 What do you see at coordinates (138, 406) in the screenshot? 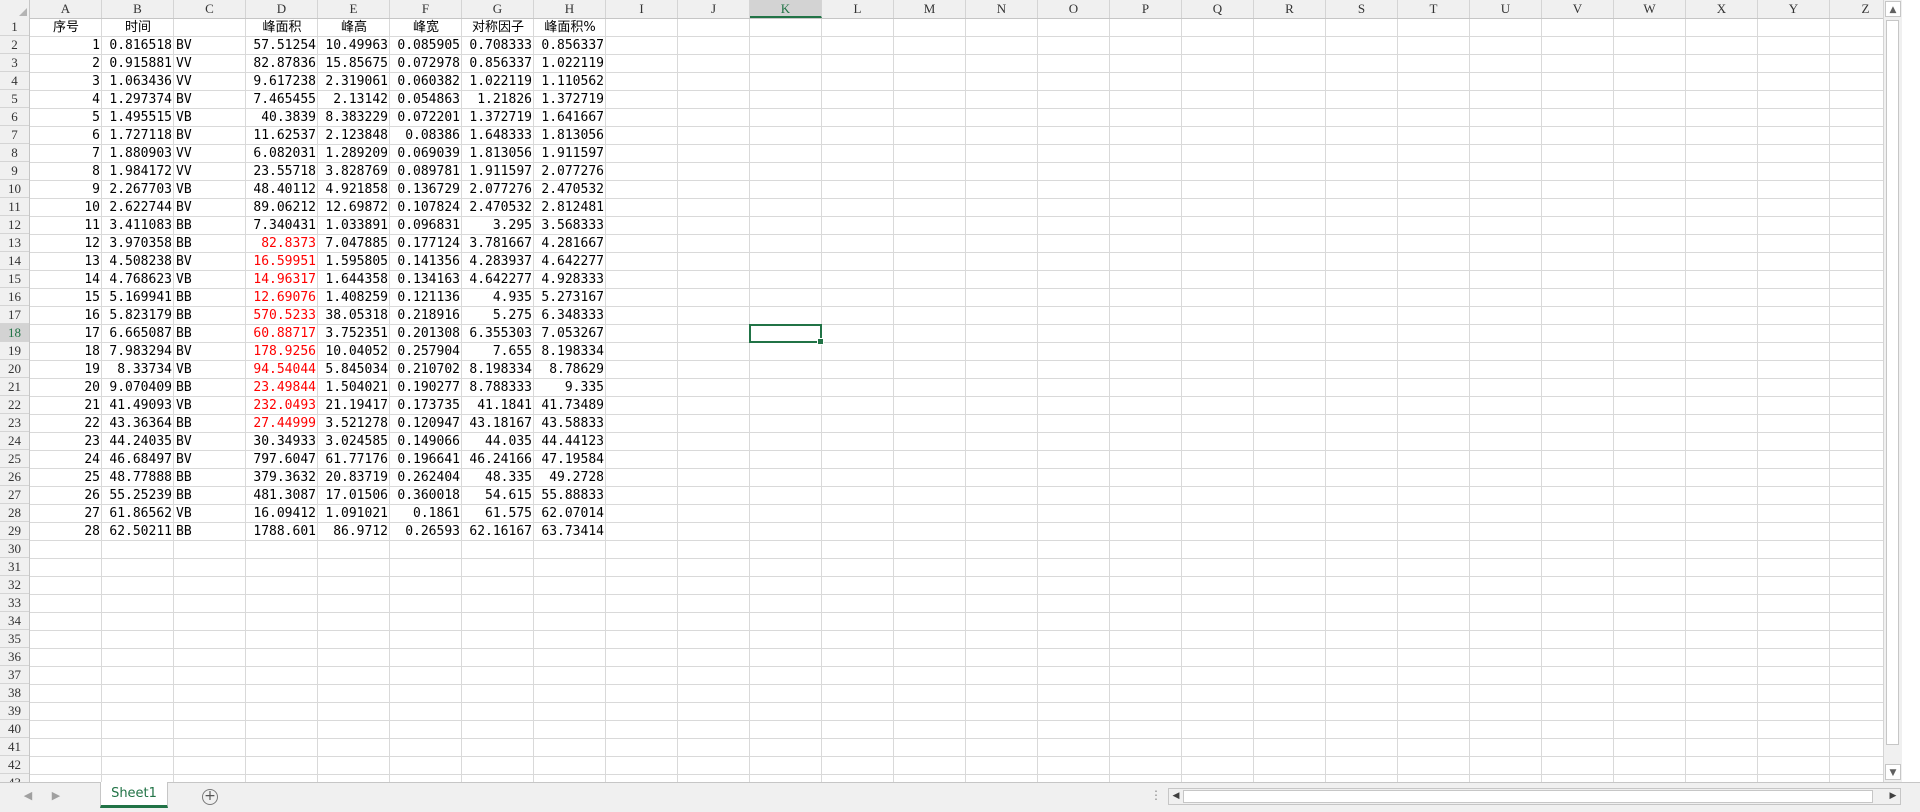
I see `cell-b22: 41.49093` at bounding box center [138, 406].